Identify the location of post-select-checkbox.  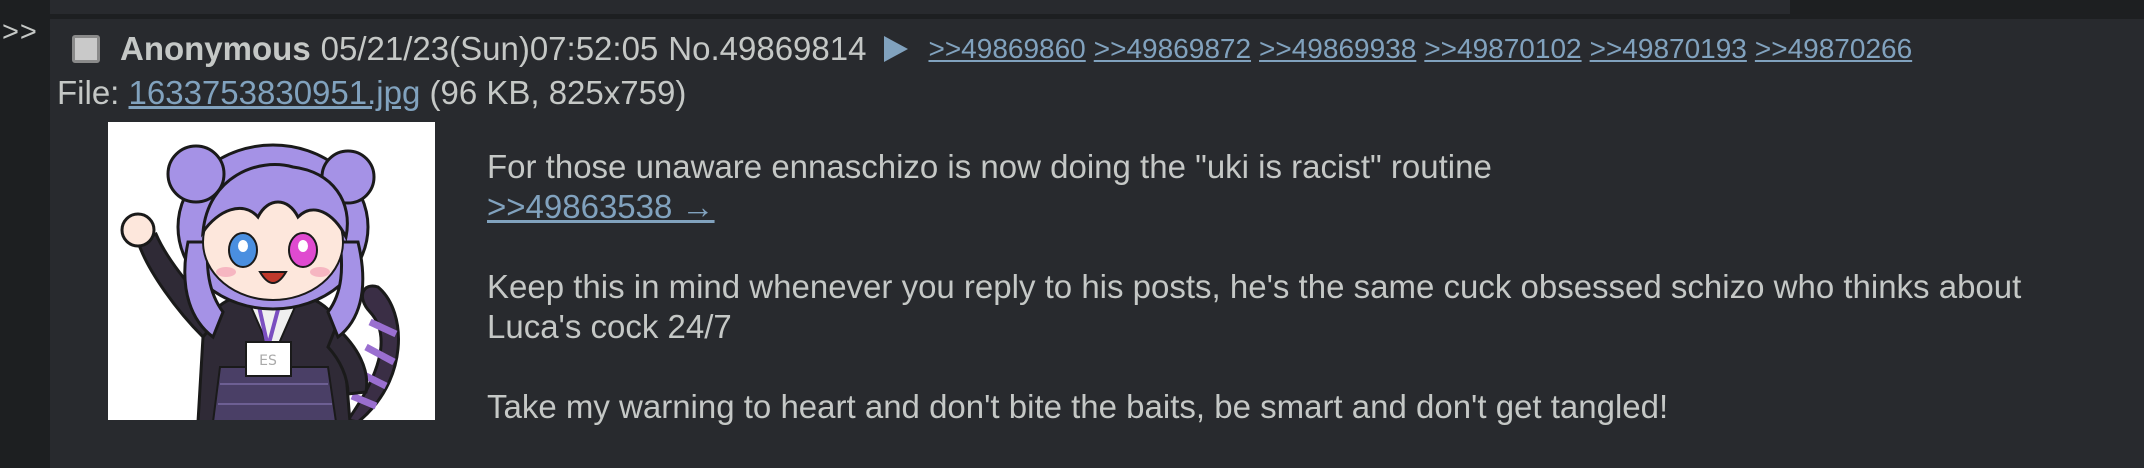
(86, 49).